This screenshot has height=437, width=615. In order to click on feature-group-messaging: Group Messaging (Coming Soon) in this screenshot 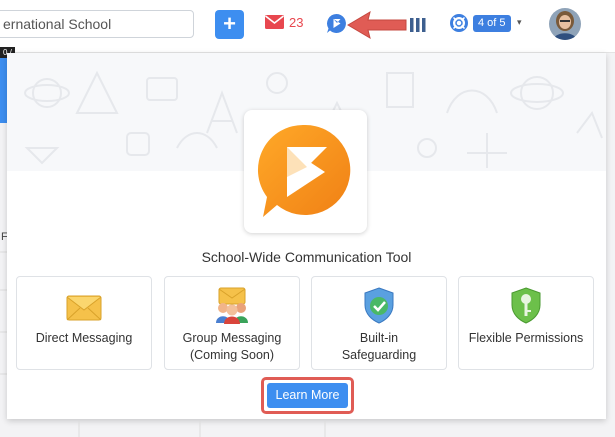, I will do `click(232, 323)`.